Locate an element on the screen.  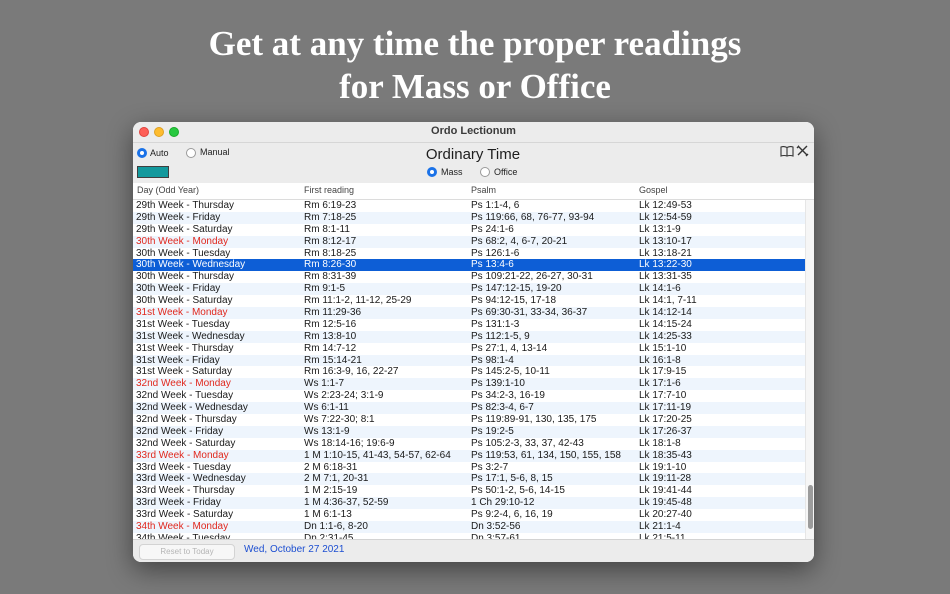
cell-psalm: Ps 139:1-10 is located at coordinates (498, 384).